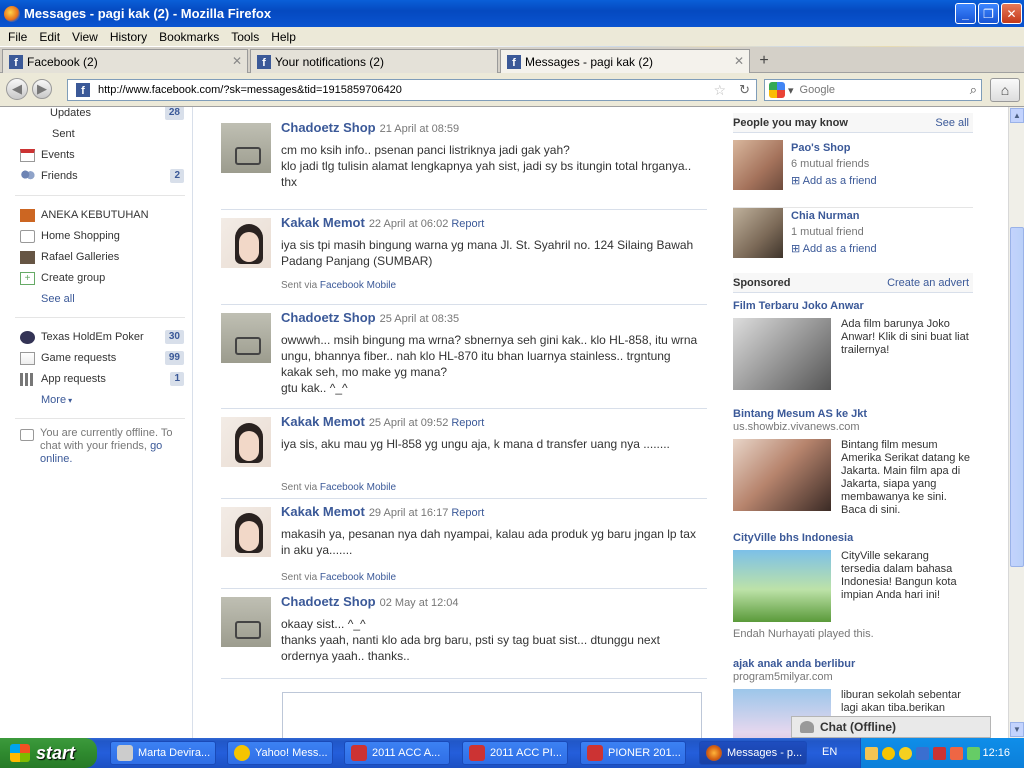 The image size is (1024, 768). Describe the element at coordinates (888, 753) in the screenshot. I see `yahoo-icon` at that location.